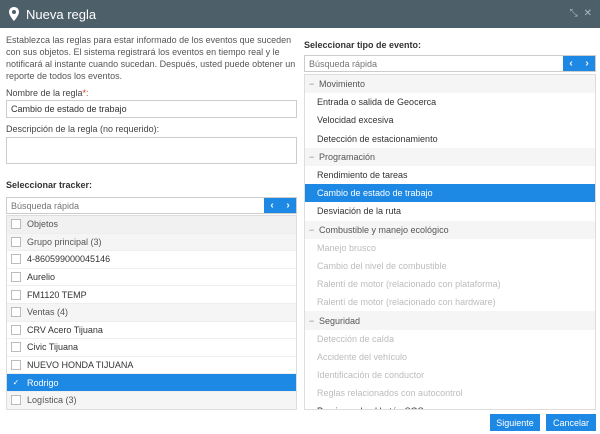 The width and height of the screenshot is (600, 434). What do you see at coordinates (65, 329) in the screenshot?
I see `tracker-row-label: CRV Acero Tijuana` at bounding box center [65, 329].